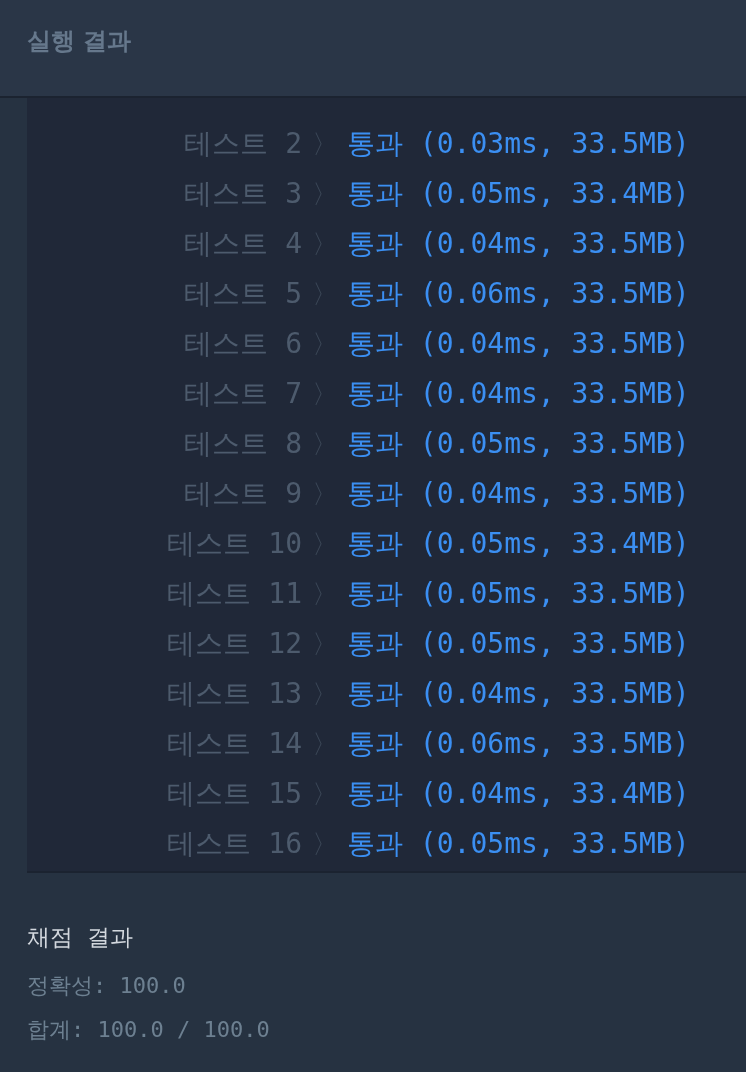 This screenshot has width=746, height=1072. Describe the element at coordinates (107, 986) in the screenshot. I see `grading-line: 정확성: 100.0` at that location.